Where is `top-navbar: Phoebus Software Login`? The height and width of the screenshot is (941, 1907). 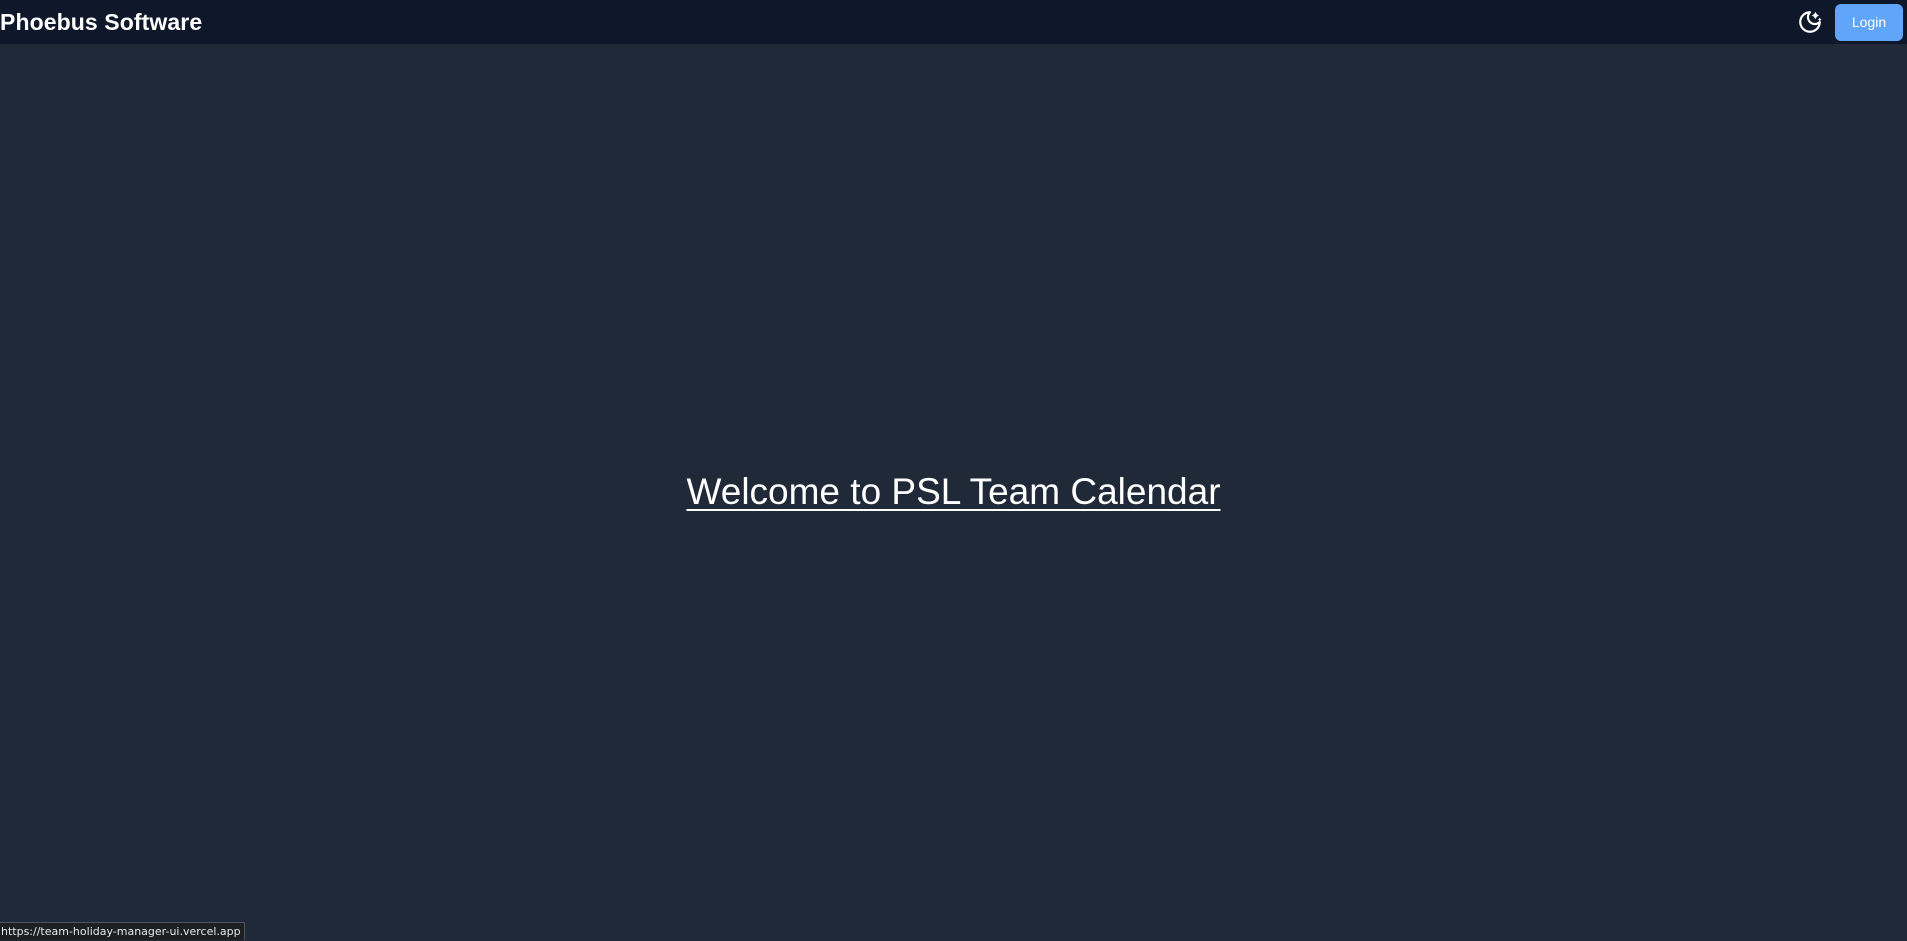 top-navbar: Phoebus Software Login is located at coordinates (953, 22).